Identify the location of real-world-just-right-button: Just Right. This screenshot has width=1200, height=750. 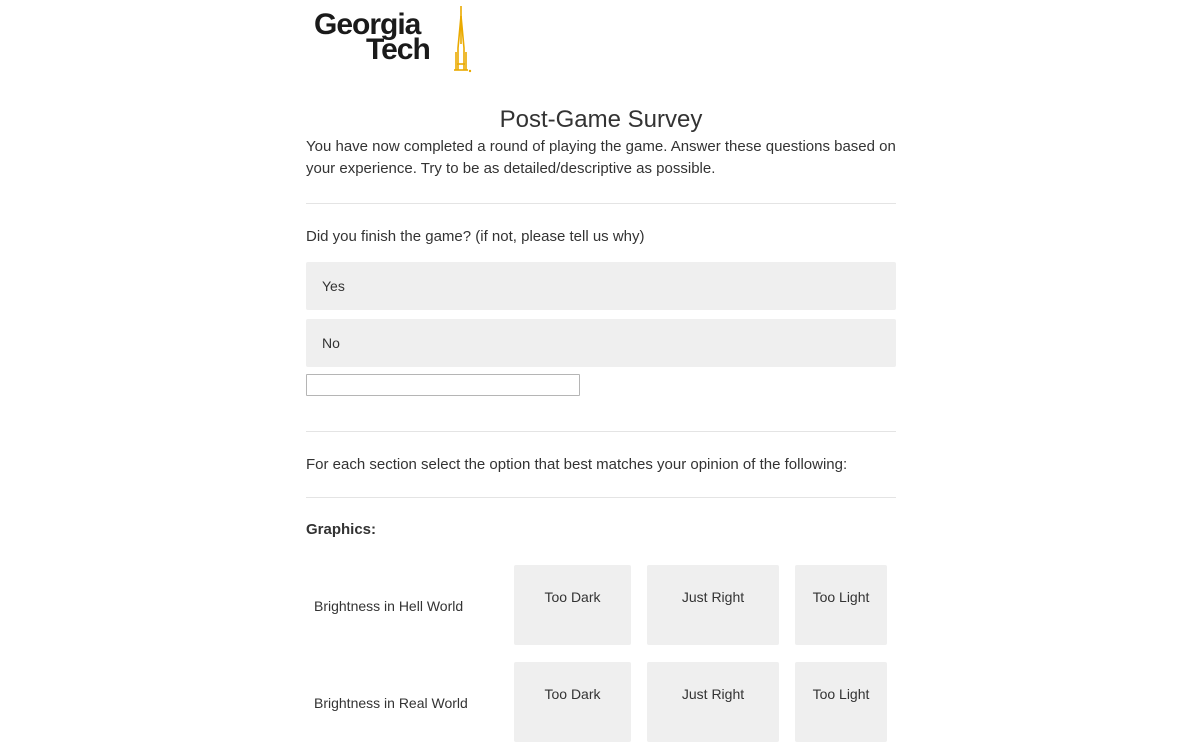
(713, 702).